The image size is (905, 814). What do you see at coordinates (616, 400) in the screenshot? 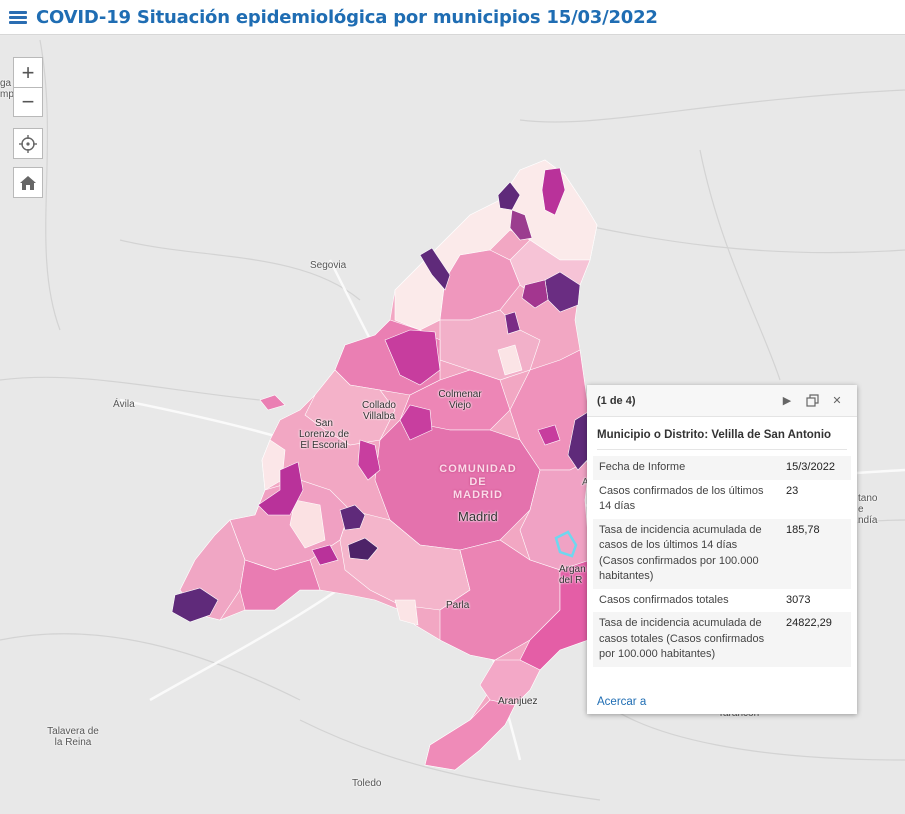
I see `popup-feature-count: (1 de 4)` at bounding box center [616, 400].